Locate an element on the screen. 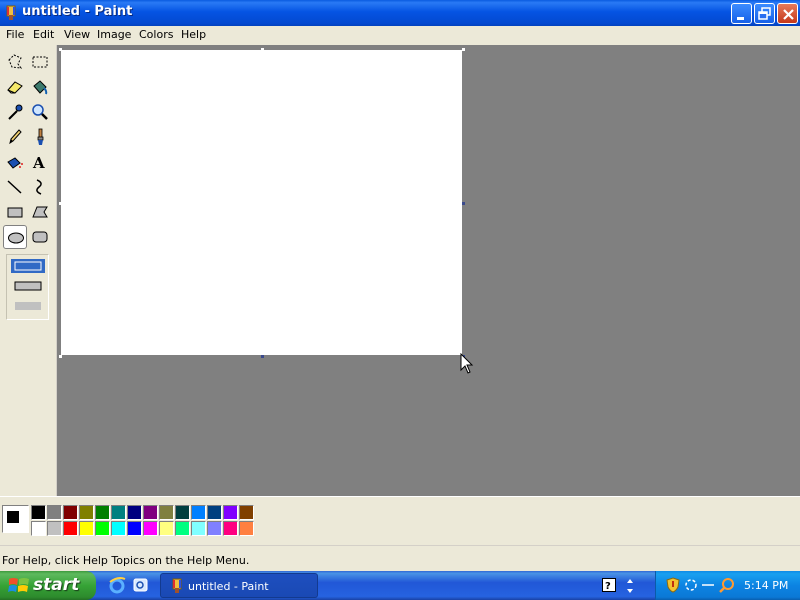 Image resolution: width=800 pixels, height=600 pixels. foreground-color-swatch is located at coordinates (13, 517).